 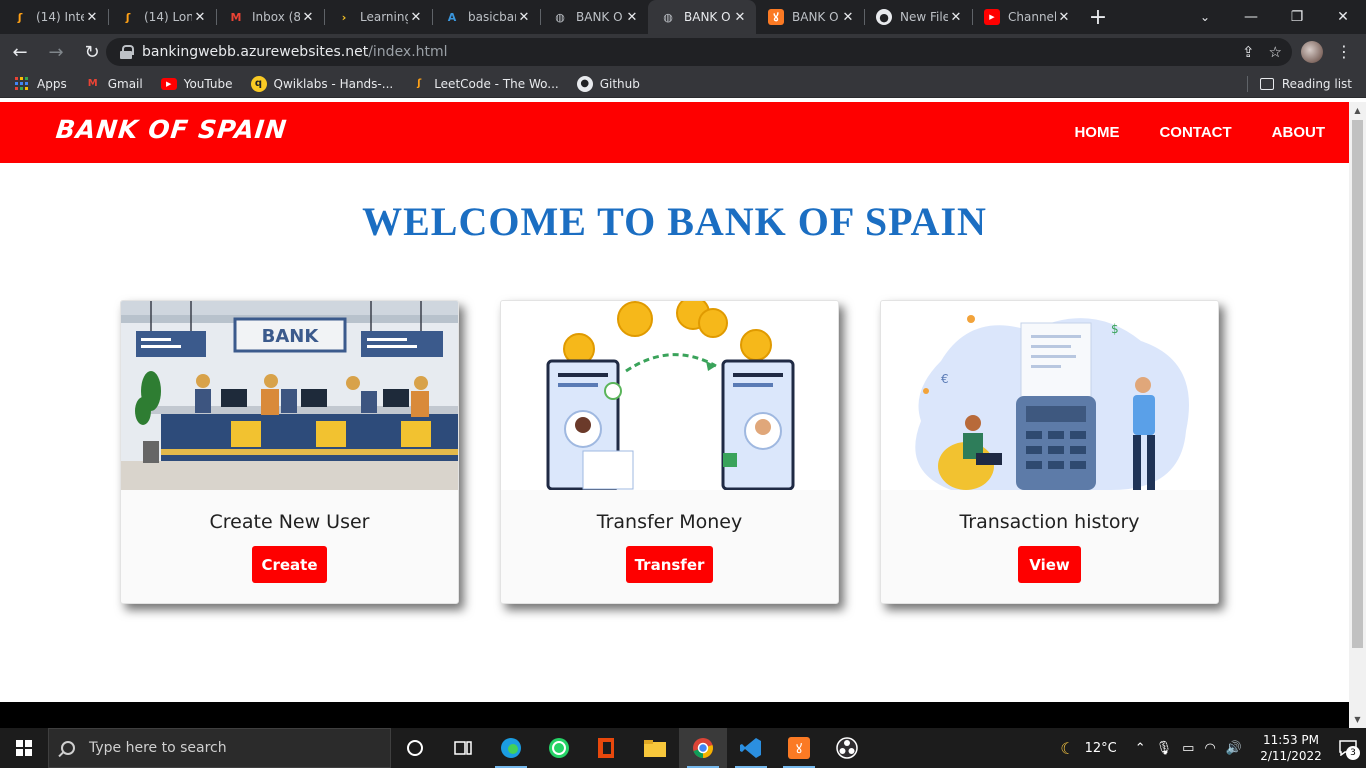 I want to click on card-transaction-history: $ € Transaction history View, so click(x=1049, y=452).